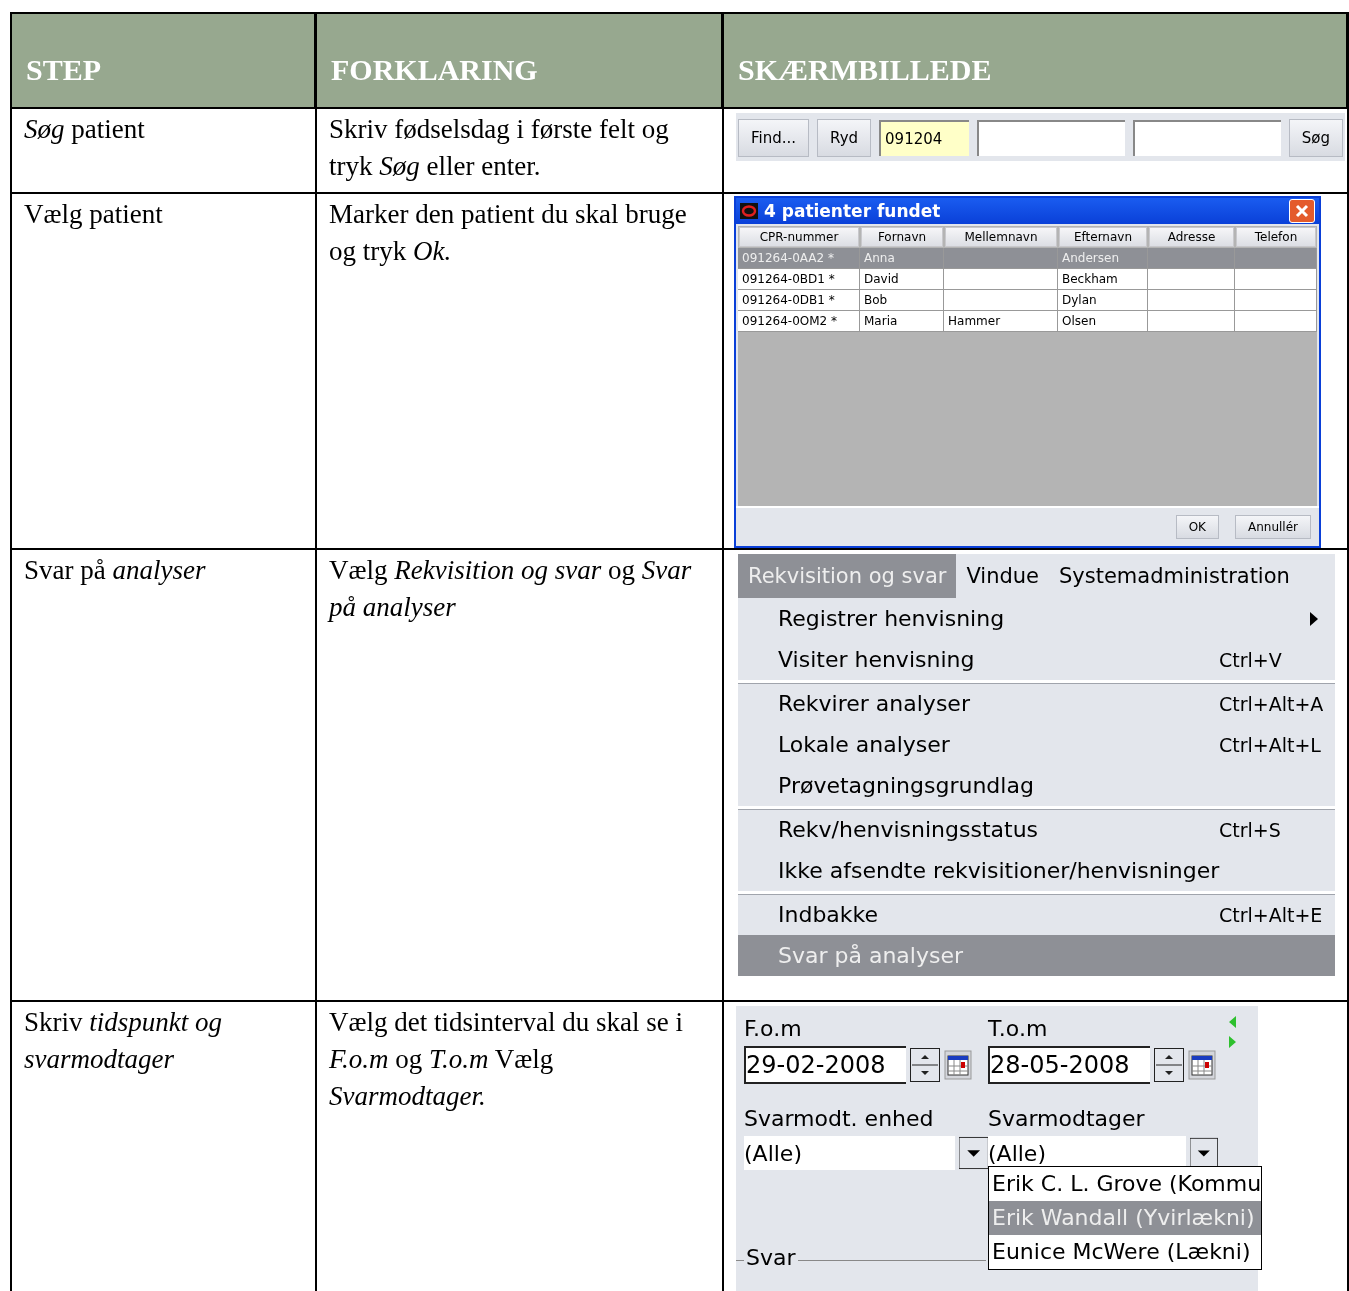 This screenshot has height=1291, width=1349. I want to click on explanation-text: Marker den patient du skal bruge og tryk Ok., so click(508, 232).